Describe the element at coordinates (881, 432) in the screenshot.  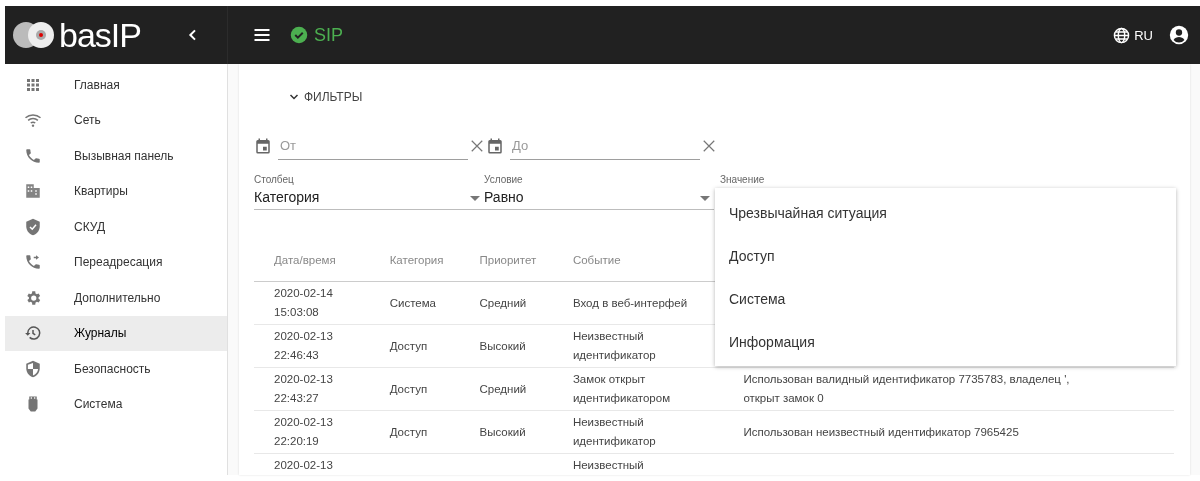
I see `description-cell-text: Использован неизвестный идентификатор 7965425` at that location.